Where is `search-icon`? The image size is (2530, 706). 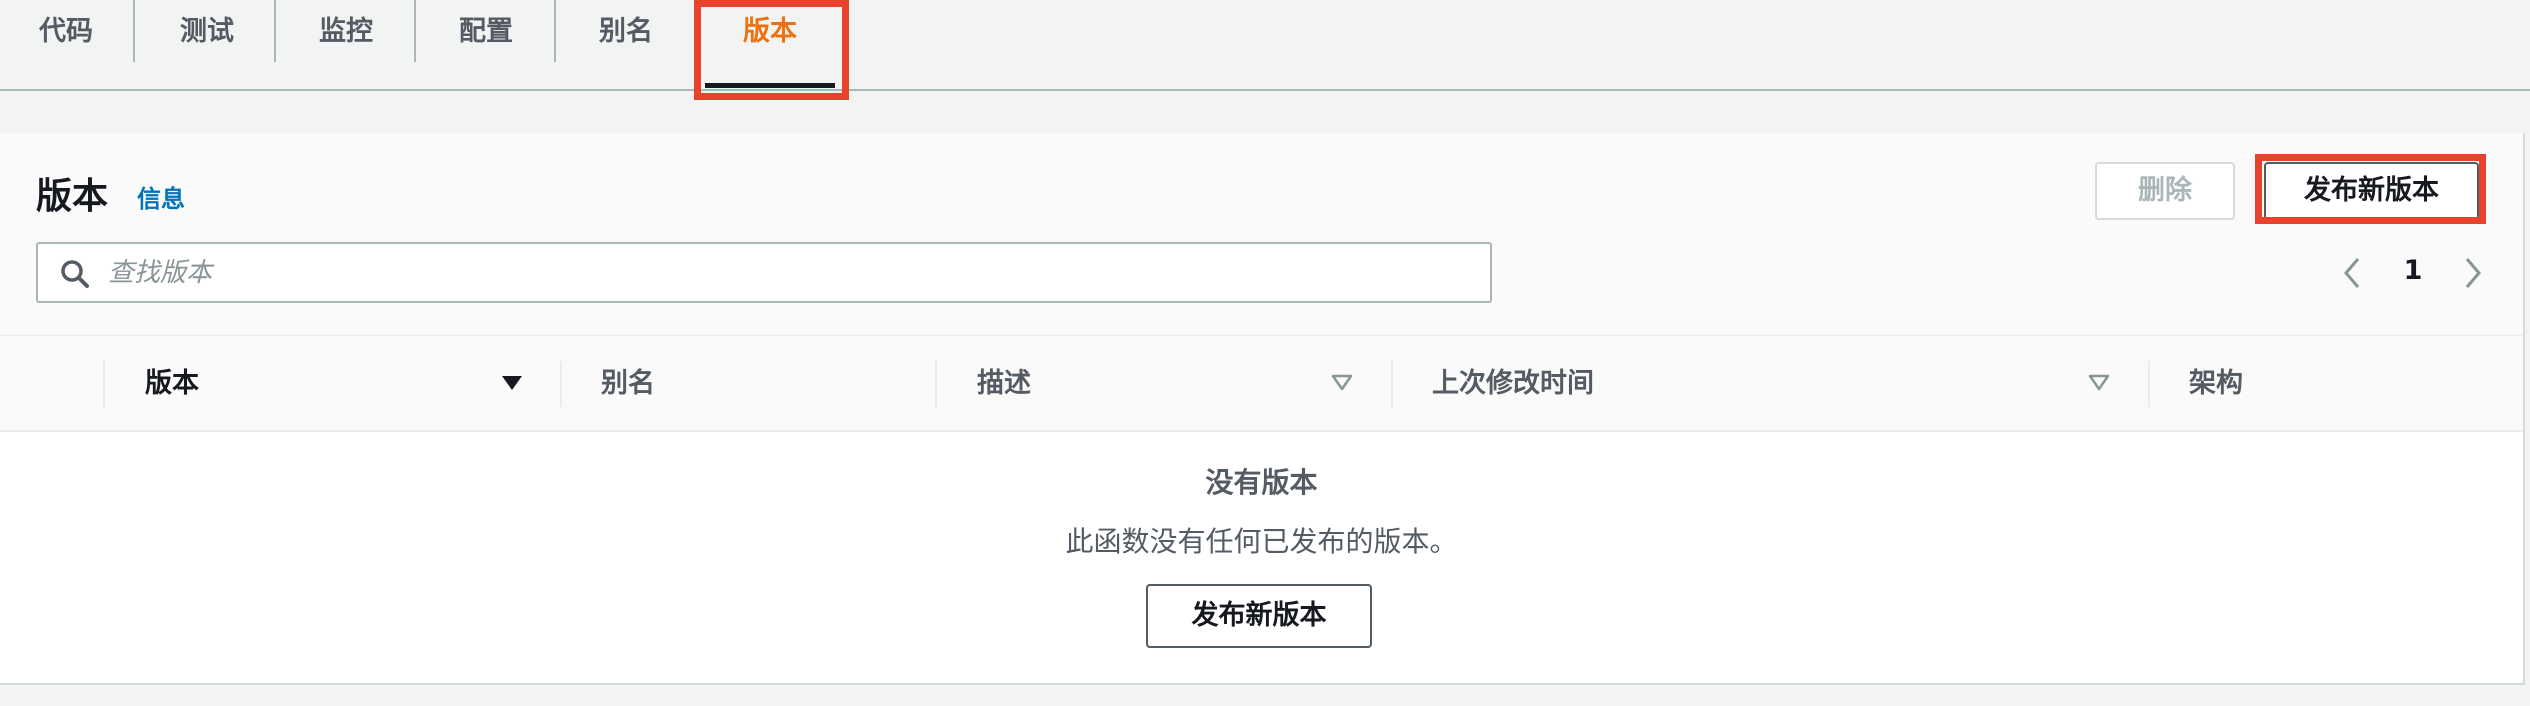 search-icon is located at coordinates (75, 274).